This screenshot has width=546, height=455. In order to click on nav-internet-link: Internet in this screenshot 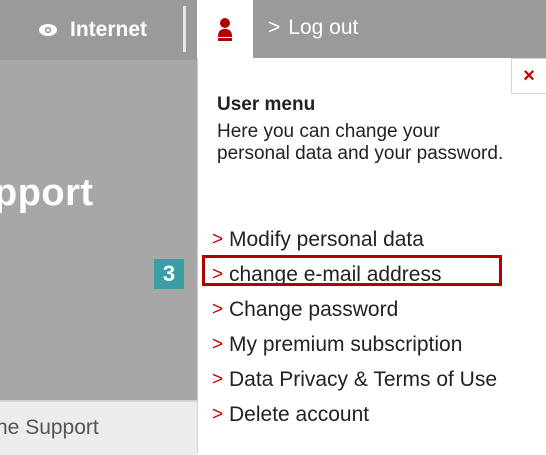, I will do `click(92, 30)`.